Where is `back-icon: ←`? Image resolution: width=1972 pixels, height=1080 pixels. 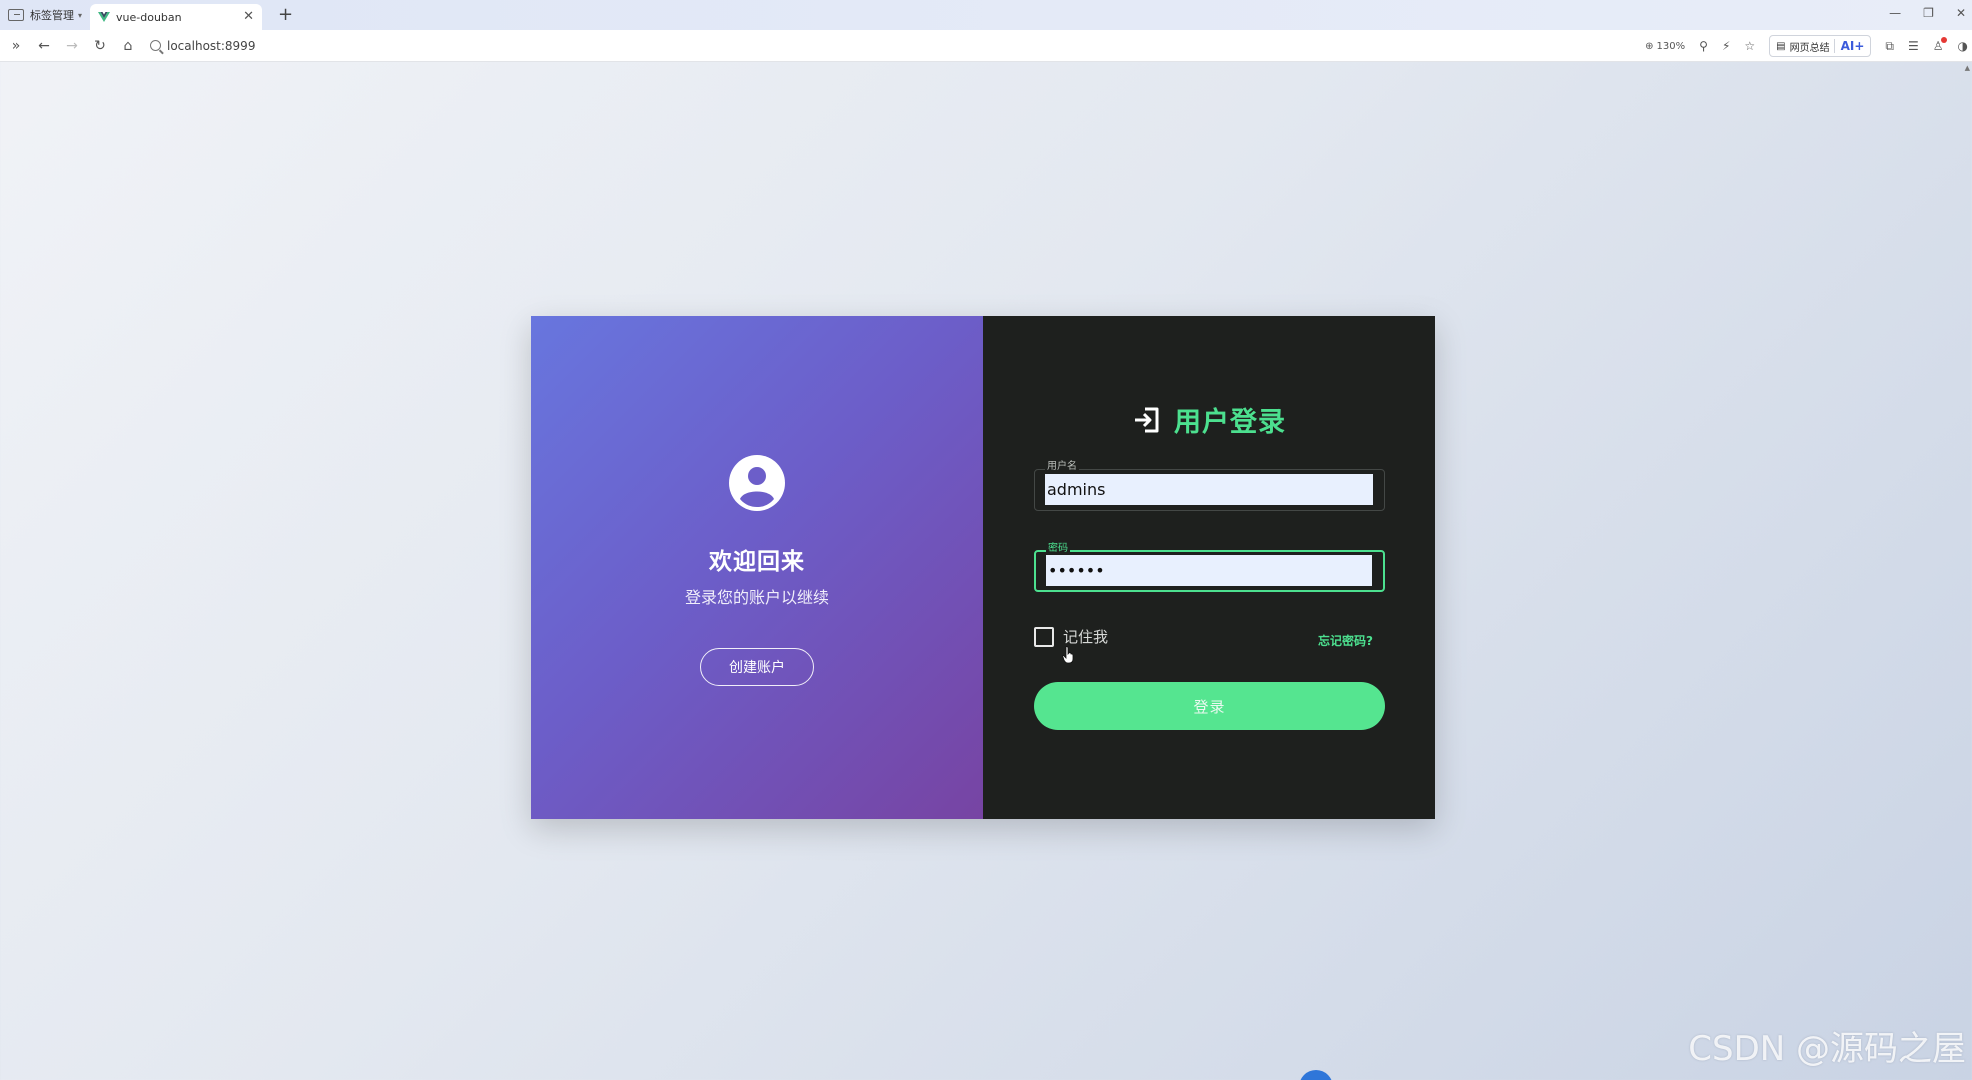
back-icon: ← is located at coordinates (44, 46).